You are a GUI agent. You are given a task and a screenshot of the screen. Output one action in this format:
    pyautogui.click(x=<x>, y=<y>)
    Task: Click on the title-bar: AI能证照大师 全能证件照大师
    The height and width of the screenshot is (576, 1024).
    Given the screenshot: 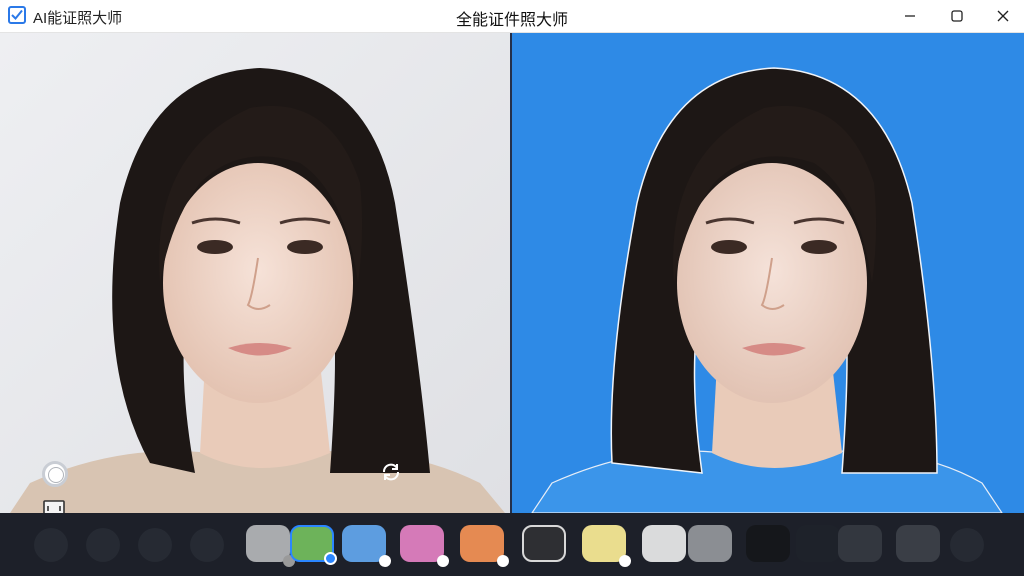 What is the action you would take?
    pyautogui.click(x=512, y=16)
    